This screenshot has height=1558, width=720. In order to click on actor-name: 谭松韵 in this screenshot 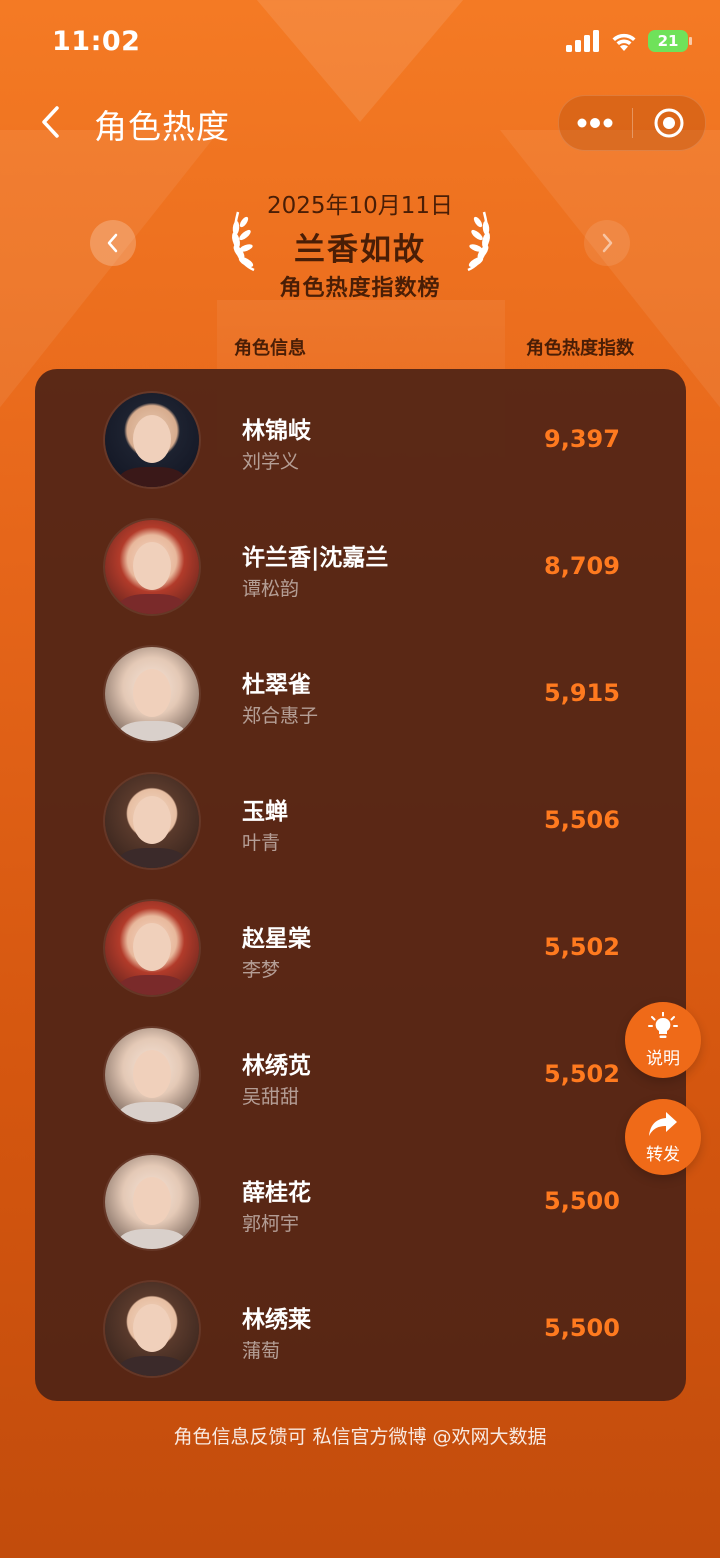, I will do `click(271, 589)`.